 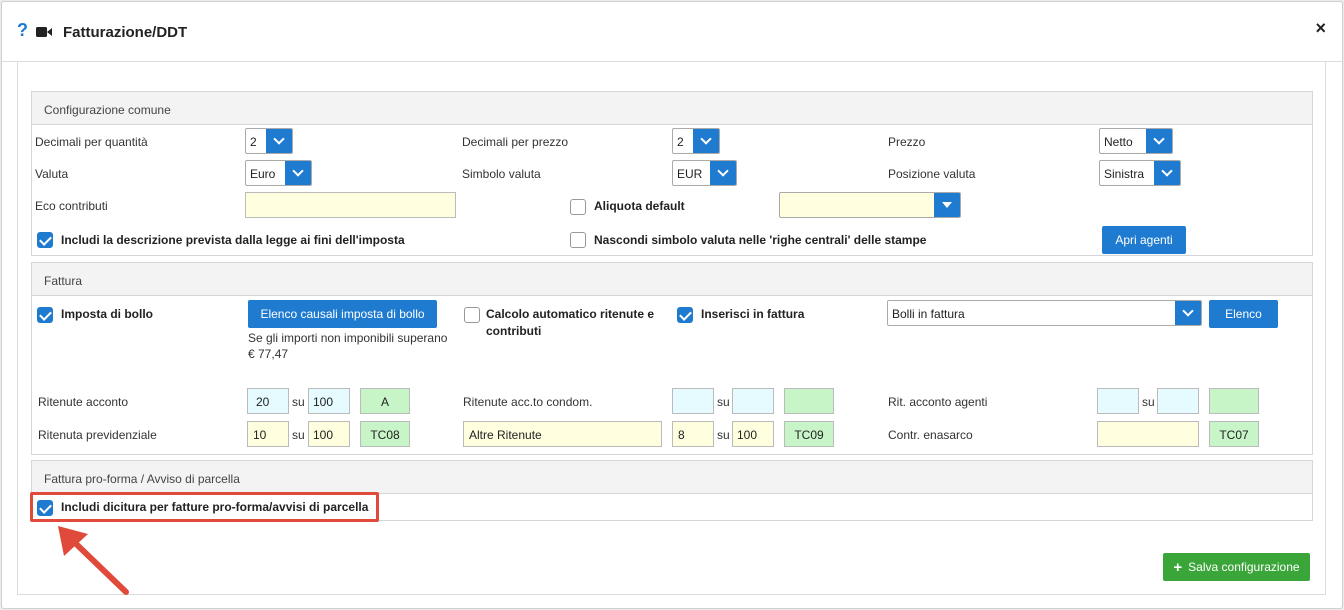 What do you see at coordinates (1244, 567) in the screenshot?
I see `salva-configurazione-label: Salva configurazione` at bounding box center [1244, 567].